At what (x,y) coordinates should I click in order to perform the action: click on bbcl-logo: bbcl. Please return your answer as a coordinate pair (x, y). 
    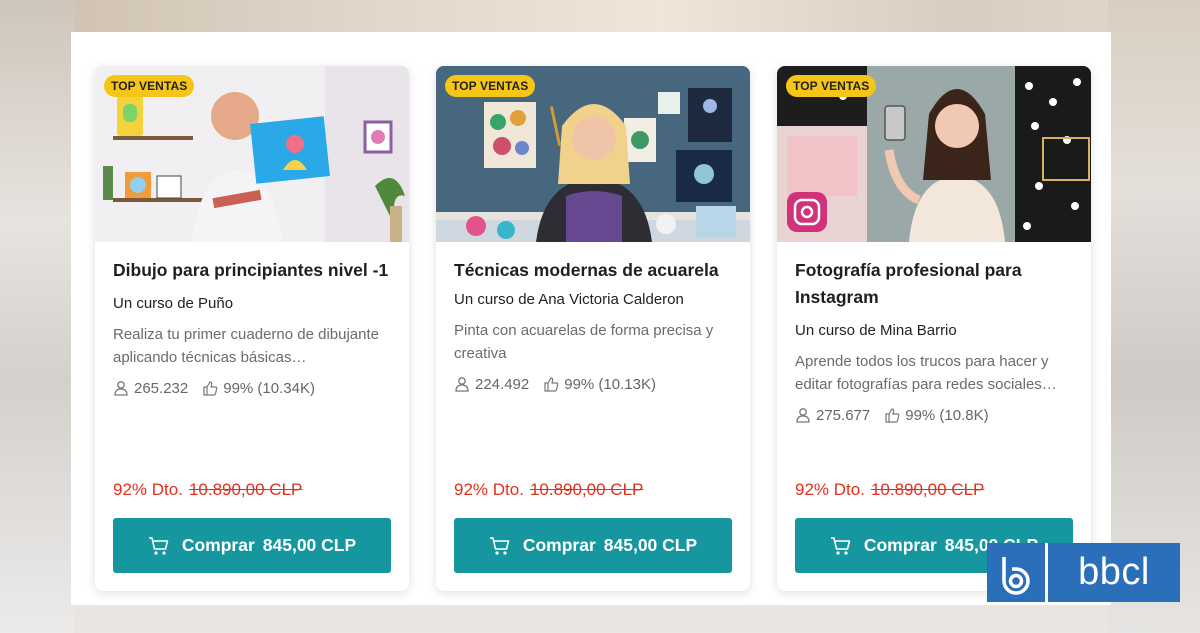
    Looking at the image, I should click on (1083, 572).